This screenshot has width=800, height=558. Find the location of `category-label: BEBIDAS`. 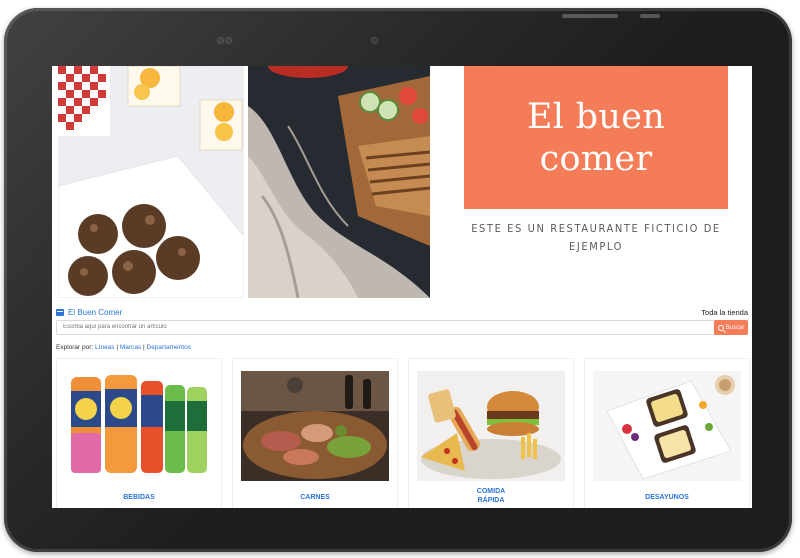

category-label: BEBIDAS is located at coordinates (139, 497).